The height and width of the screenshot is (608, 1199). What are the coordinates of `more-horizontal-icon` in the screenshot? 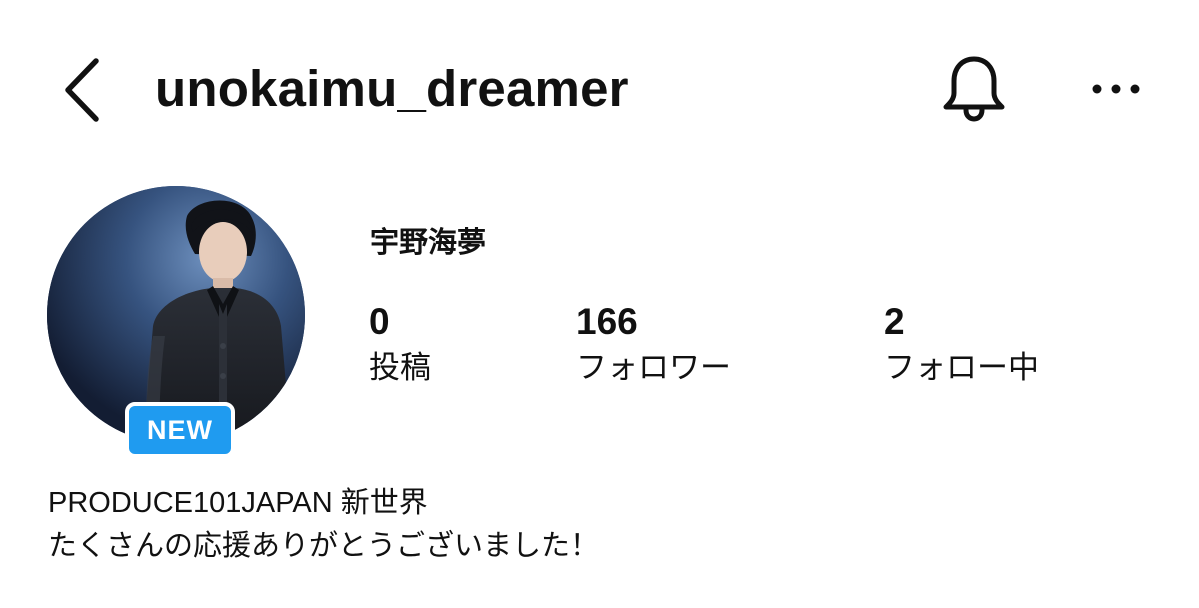 It's located at (1116, 89).